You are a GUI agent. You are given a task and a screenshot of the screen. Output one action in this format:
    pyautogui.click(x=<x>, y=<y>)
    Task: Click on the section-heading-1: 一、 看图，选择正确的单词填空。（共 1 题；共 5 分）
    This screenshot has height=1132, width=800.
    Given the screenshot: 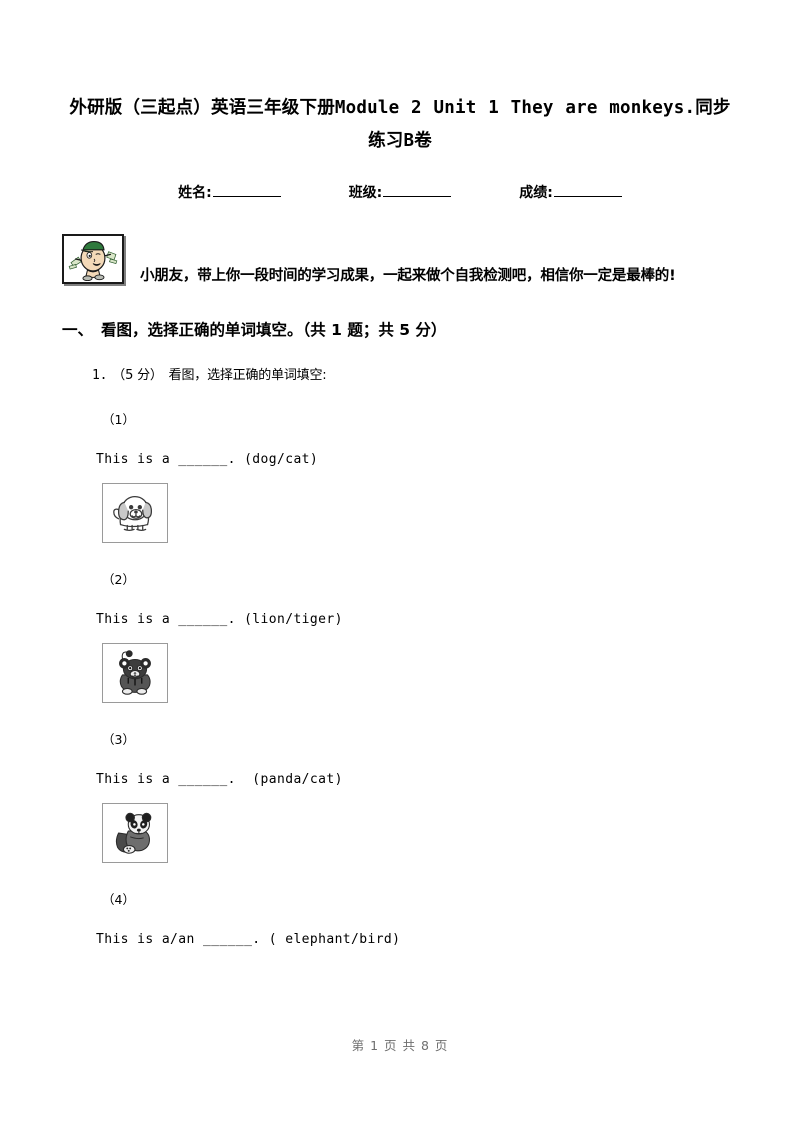 What is the action you would take?
    pyautogui.click(x=400, y=329)
    